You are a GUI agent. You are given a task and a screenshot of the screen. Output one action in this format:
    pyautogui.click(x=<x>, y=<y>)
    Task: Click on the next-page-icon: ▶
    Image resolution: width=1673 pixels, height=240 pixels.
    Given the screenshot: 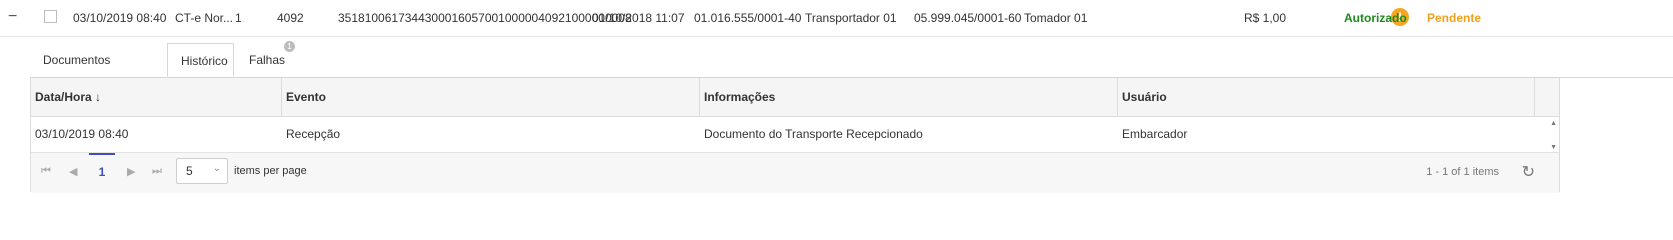 What is the action you would take?
    pyautogui.click(x=131, y=171)
    